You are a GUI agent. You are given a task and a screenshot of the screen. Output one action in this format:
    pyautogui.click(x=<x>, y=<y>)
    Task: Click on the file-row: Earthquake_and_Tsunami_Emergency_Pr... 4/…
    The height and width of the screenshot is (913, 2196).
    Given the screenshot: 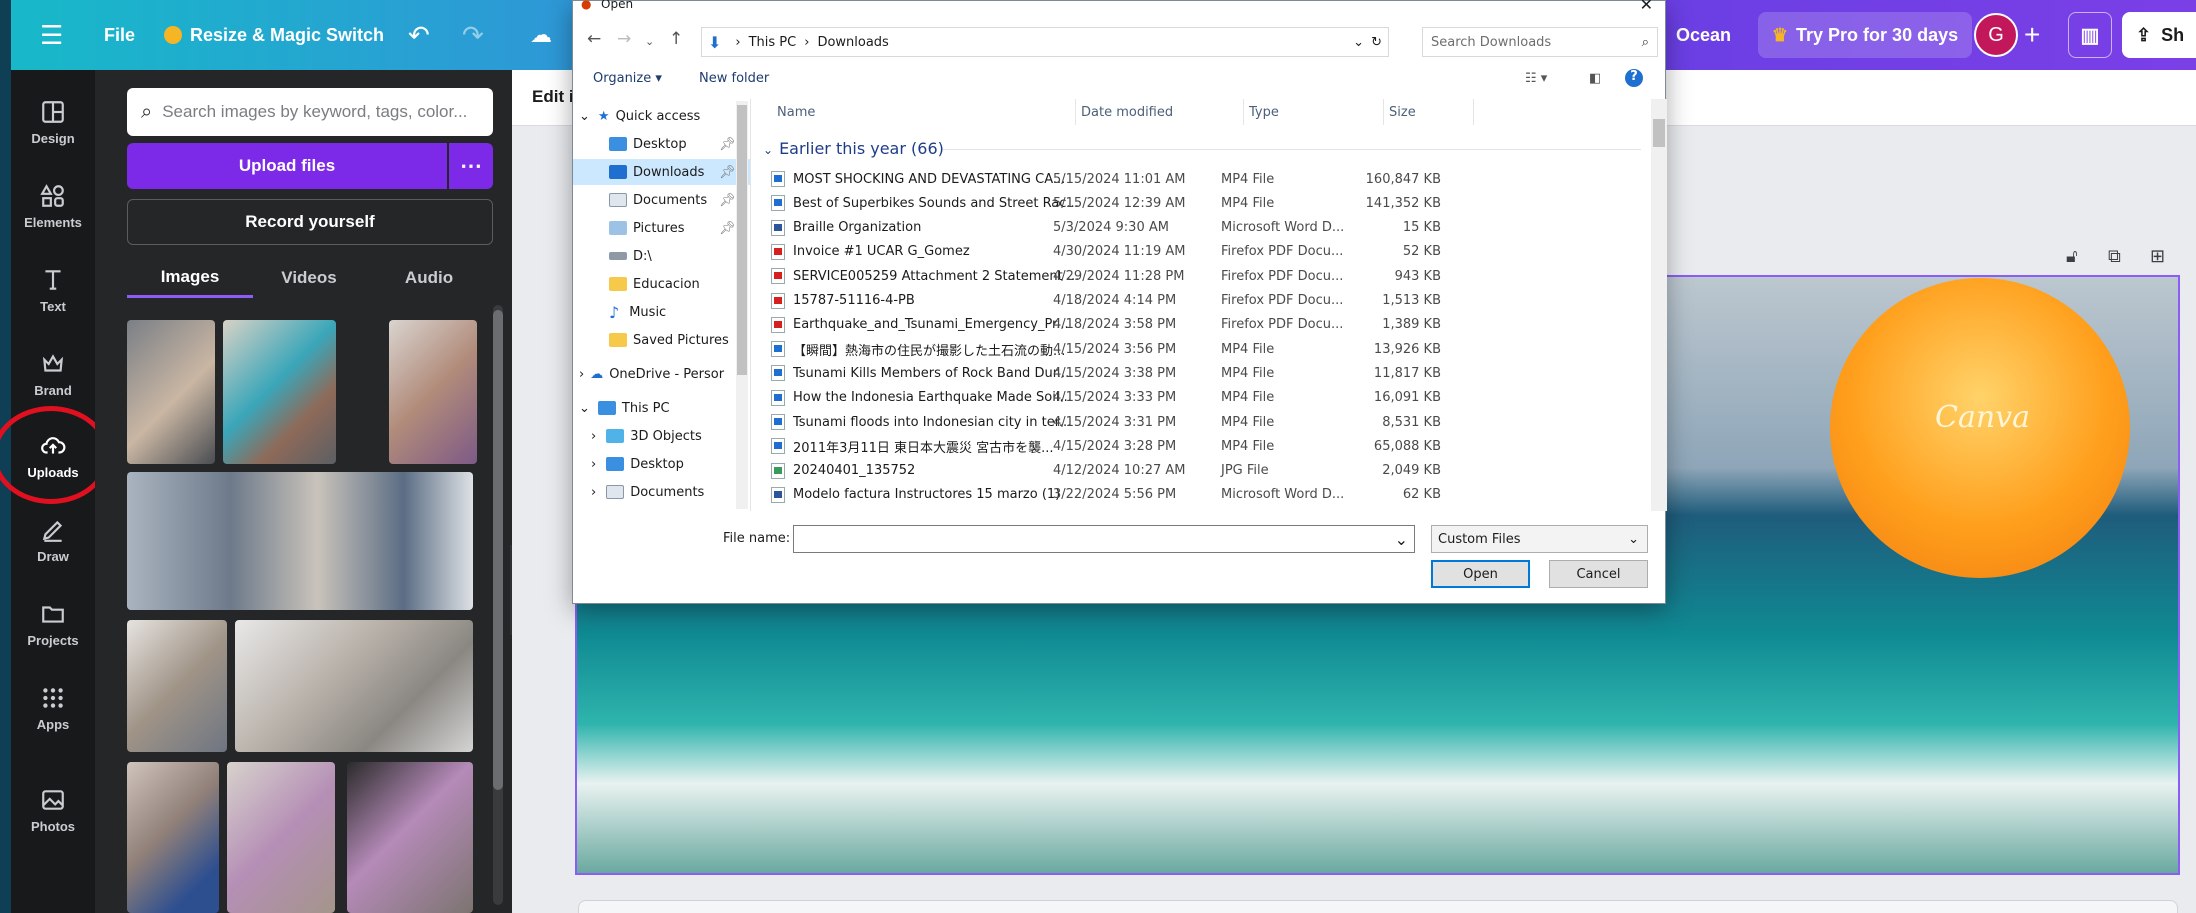 What is the action you would take?
    pyautogui.click(x=1203, y=325)
    